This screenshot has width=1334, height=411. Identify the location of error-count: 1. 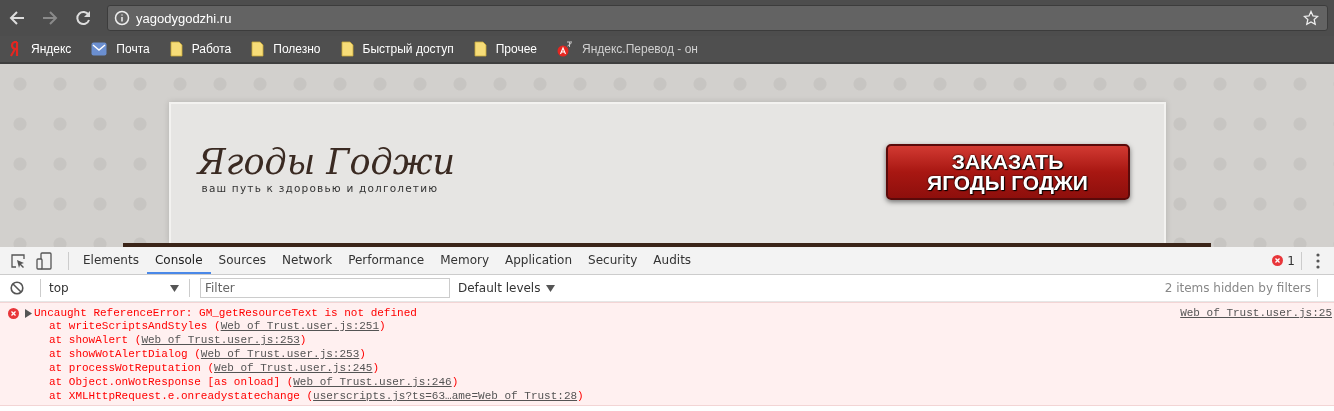
(1291, 260).